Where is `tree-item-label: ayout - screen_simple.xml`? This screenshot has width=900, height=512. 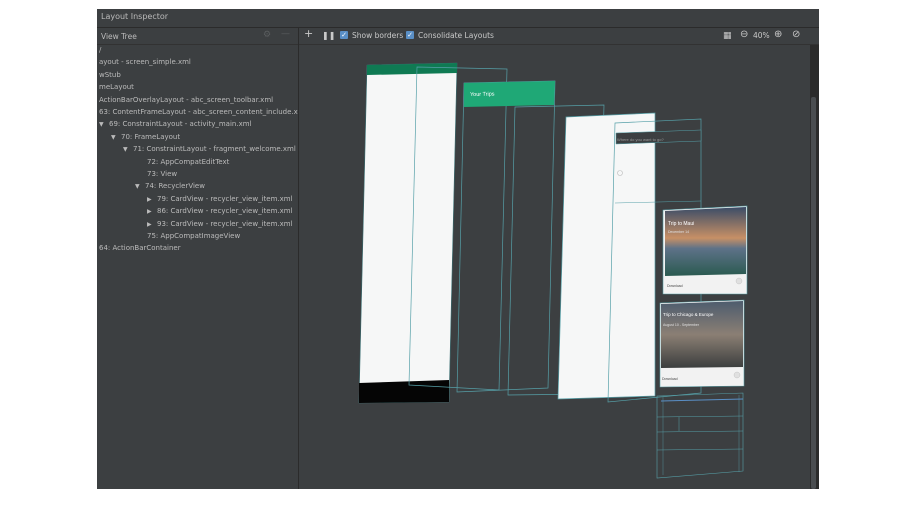 tree-item-label: ayout - screen_simple.xml is located at coordinates (145, 62).